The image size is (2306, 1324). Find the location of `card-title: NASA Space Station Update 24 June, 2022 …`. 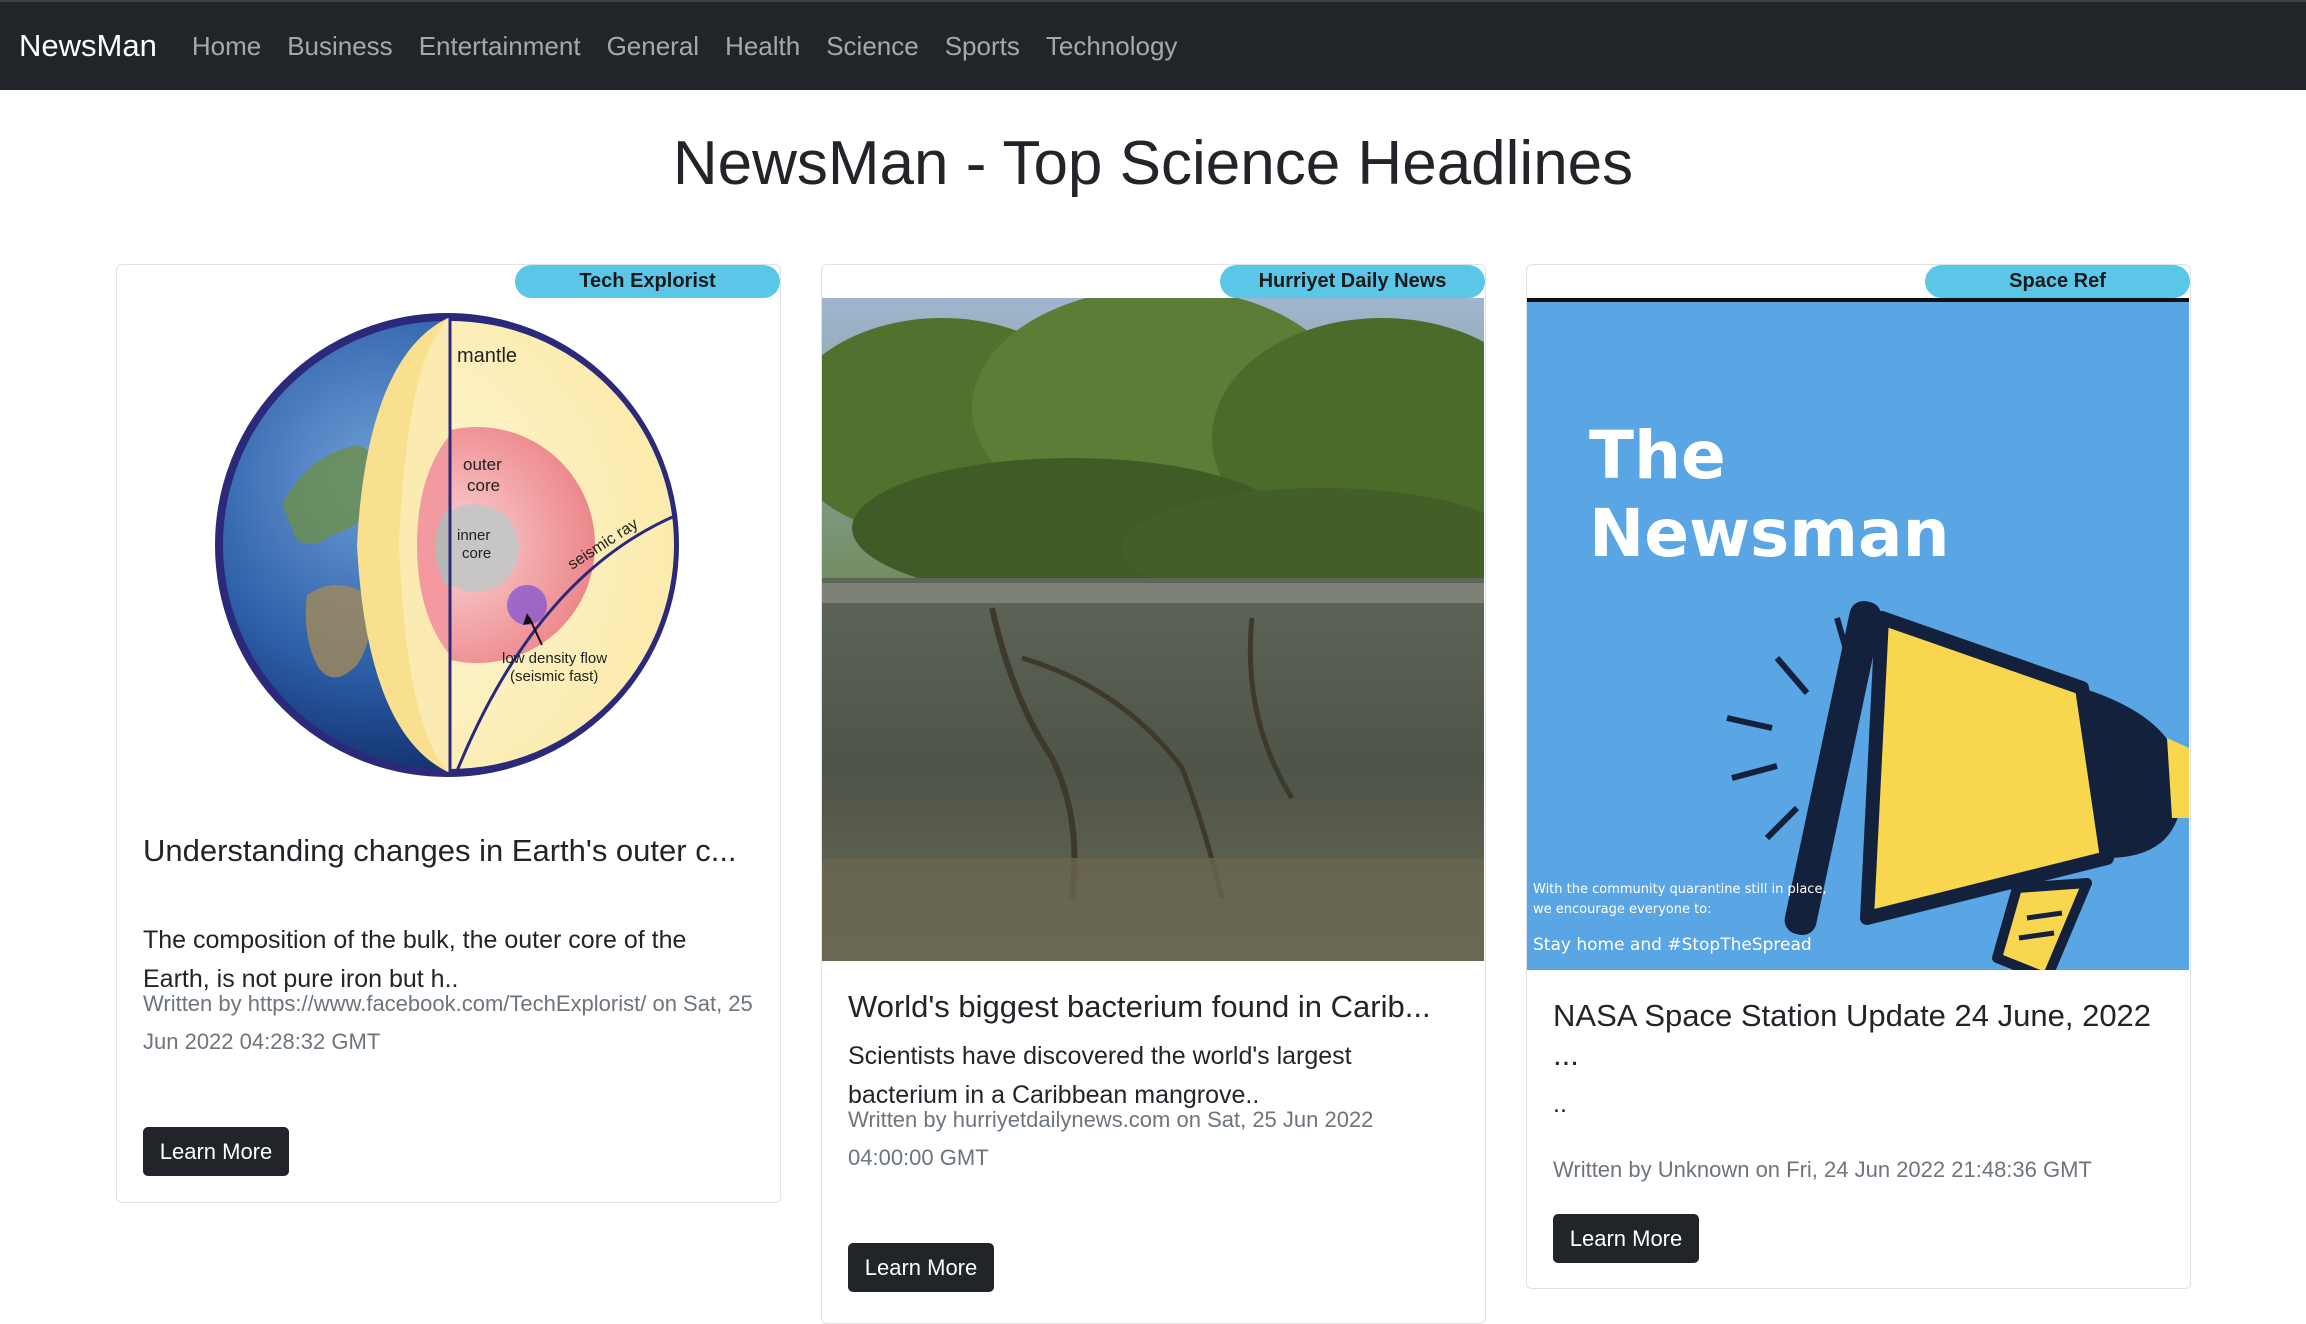

card-title: NASA Space Station Update 24 June, 2022 … is located at coordinates (1853, 1035).